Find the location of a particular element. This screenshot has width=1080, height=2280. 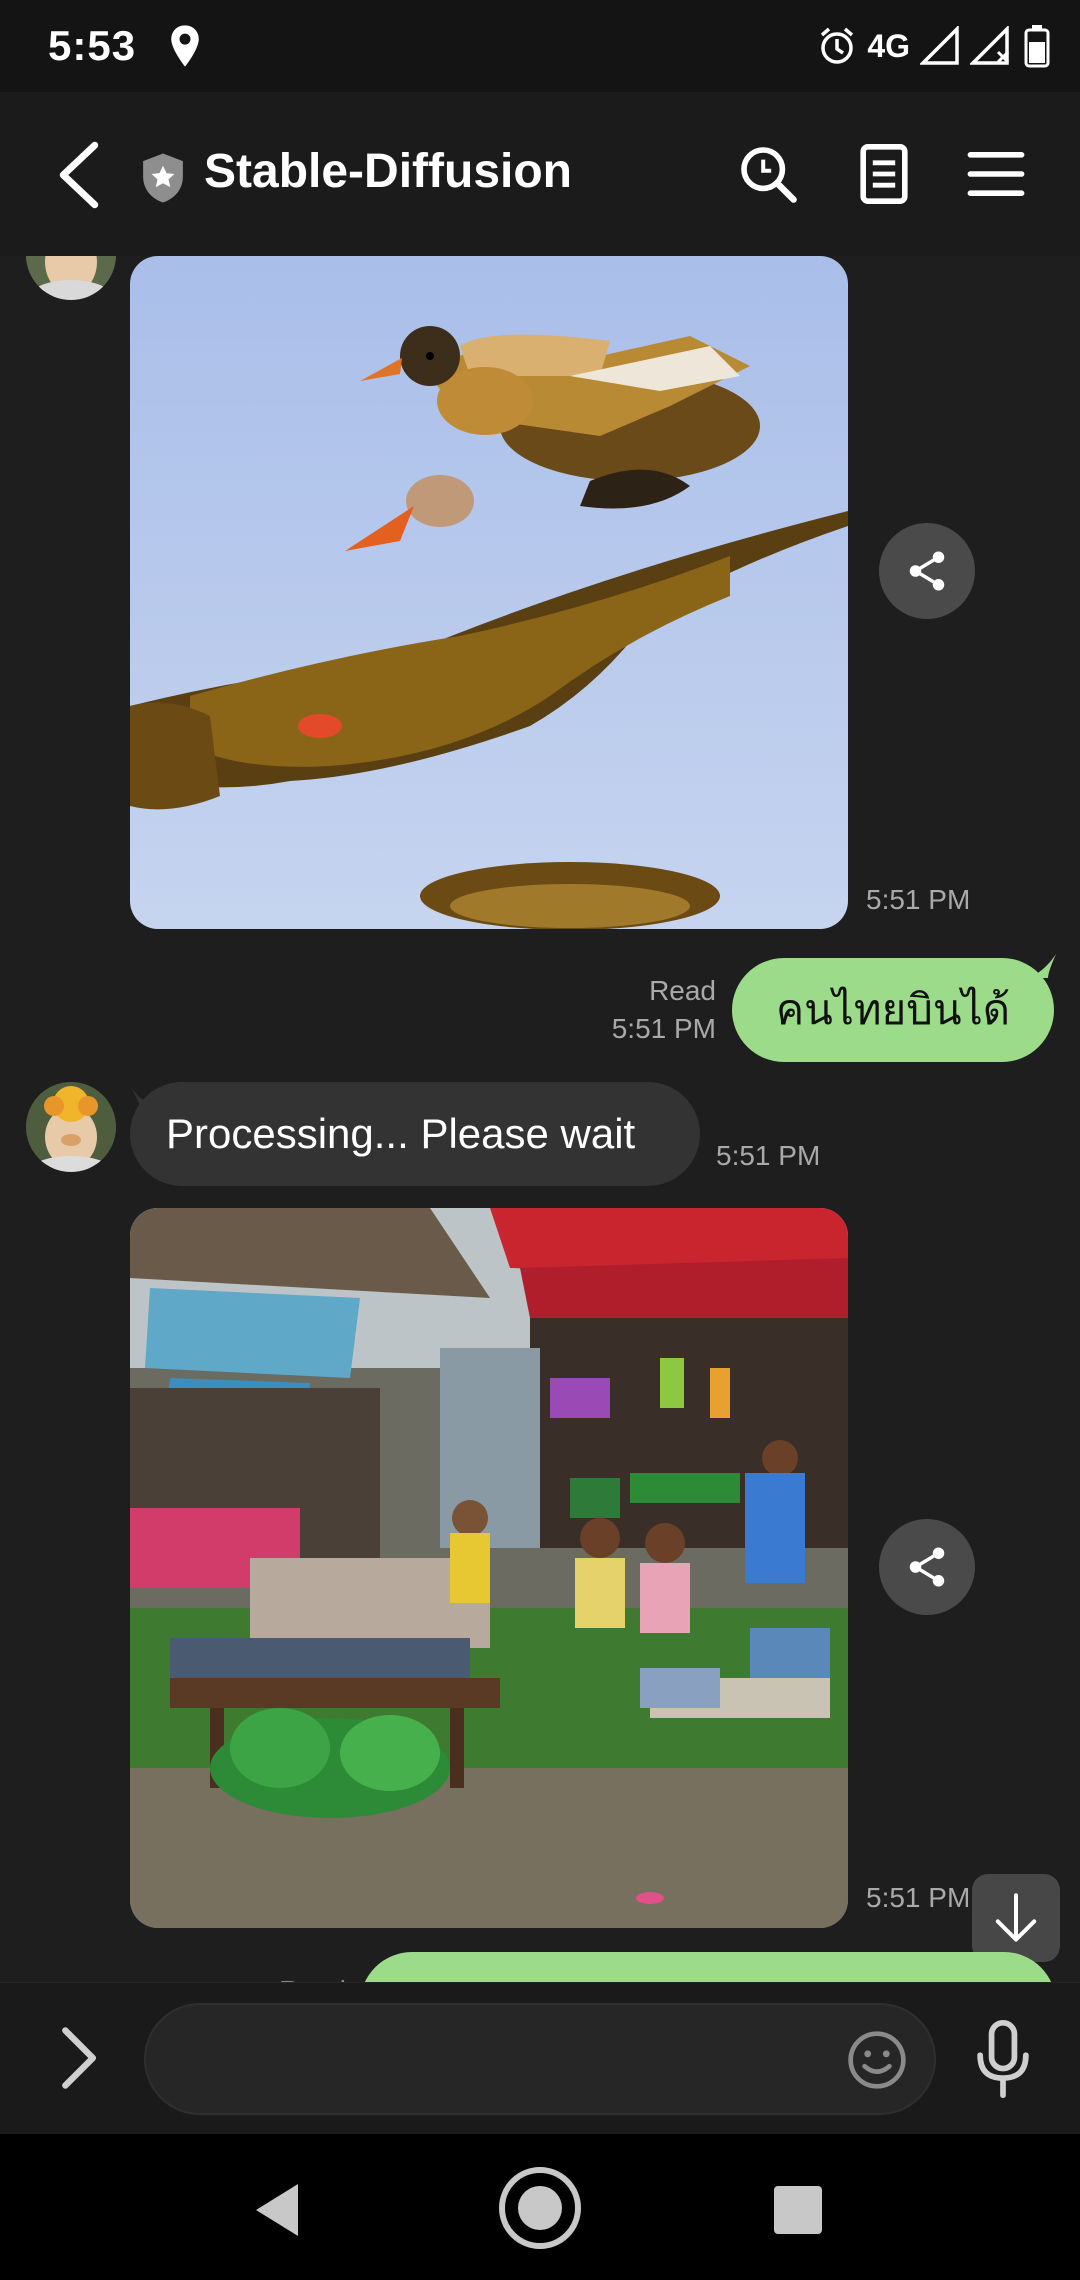

location-icon is located at coordinates (185, 46).